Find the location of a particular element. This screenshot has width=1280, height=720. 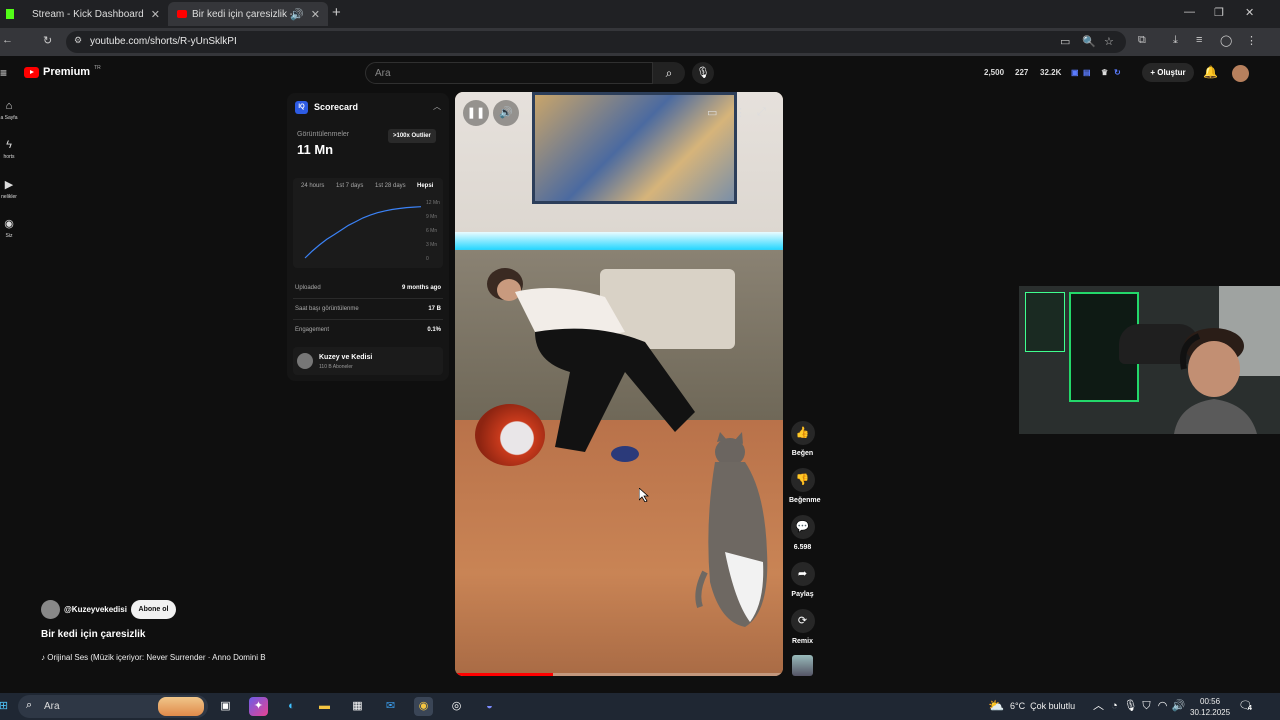

sidebar-item-shorts: ϟ horts is located at coordinates (9, 149).